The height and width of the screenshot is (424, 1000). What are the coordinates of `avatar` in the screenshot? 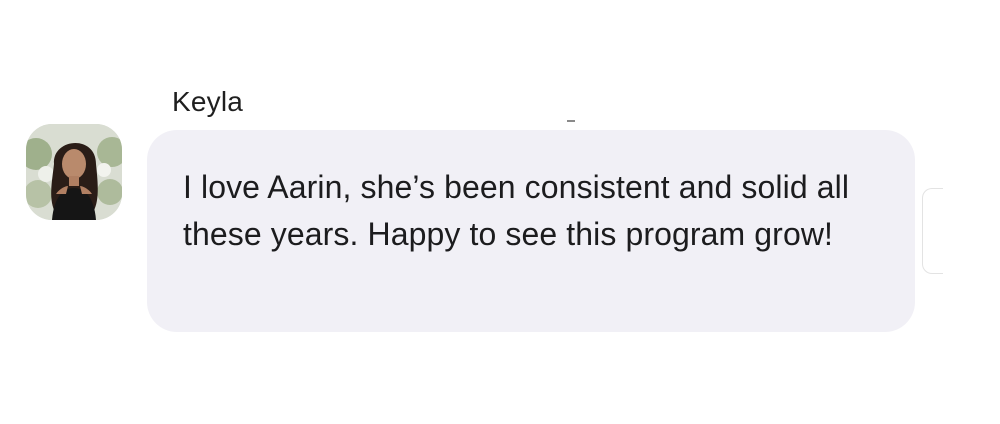 It's located at (74, 172).